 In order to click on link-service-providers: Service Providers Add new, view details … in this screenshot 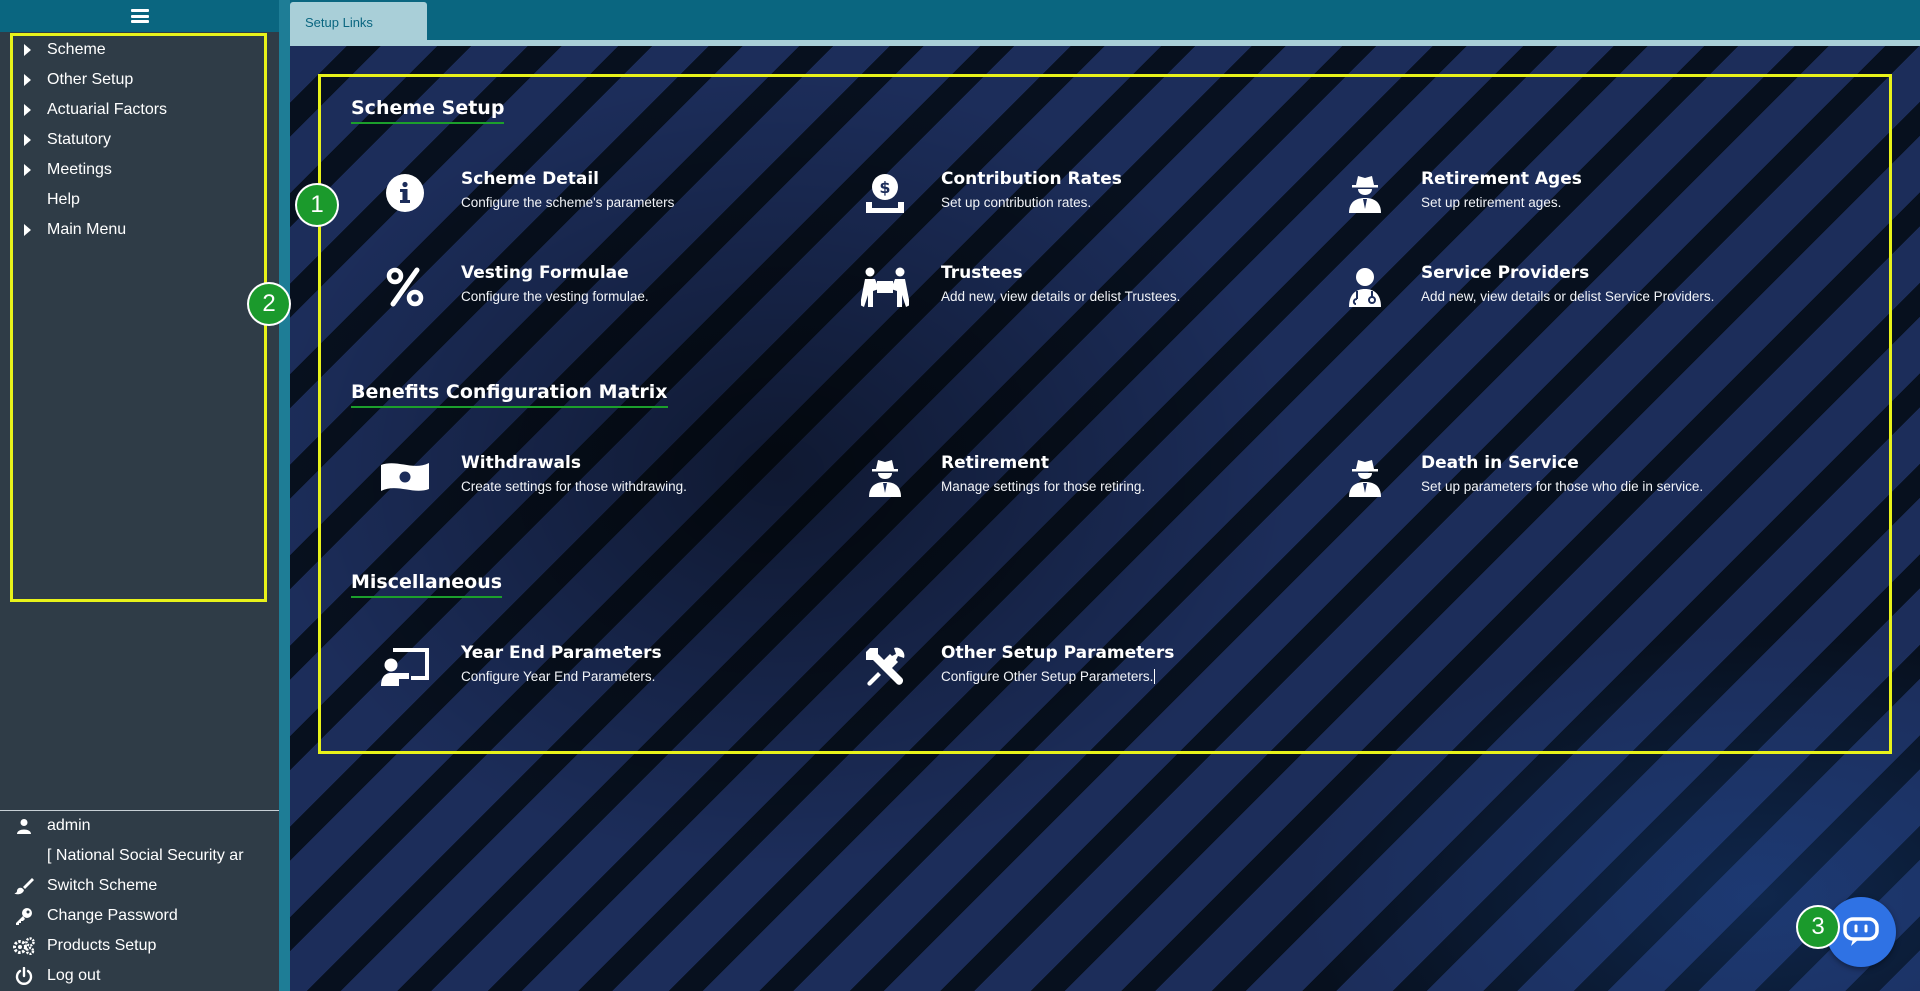, I will do `click(1571, 293)`.